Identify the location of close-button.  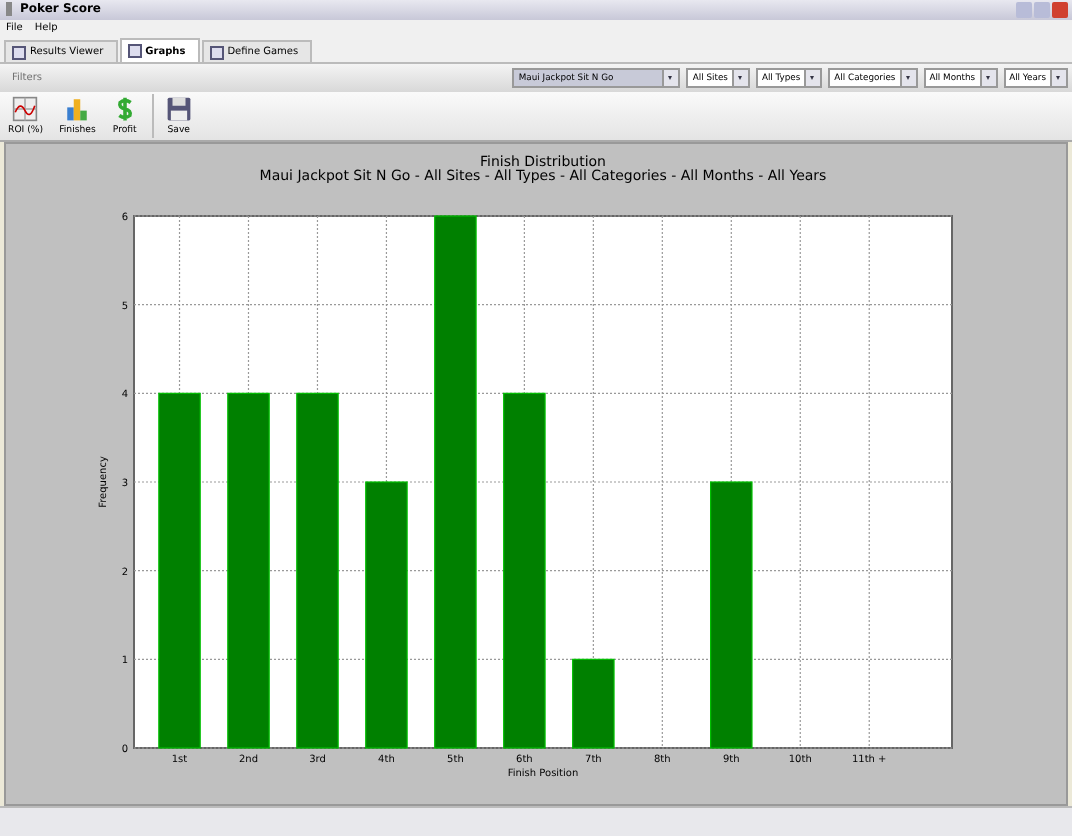
(1060, 9).